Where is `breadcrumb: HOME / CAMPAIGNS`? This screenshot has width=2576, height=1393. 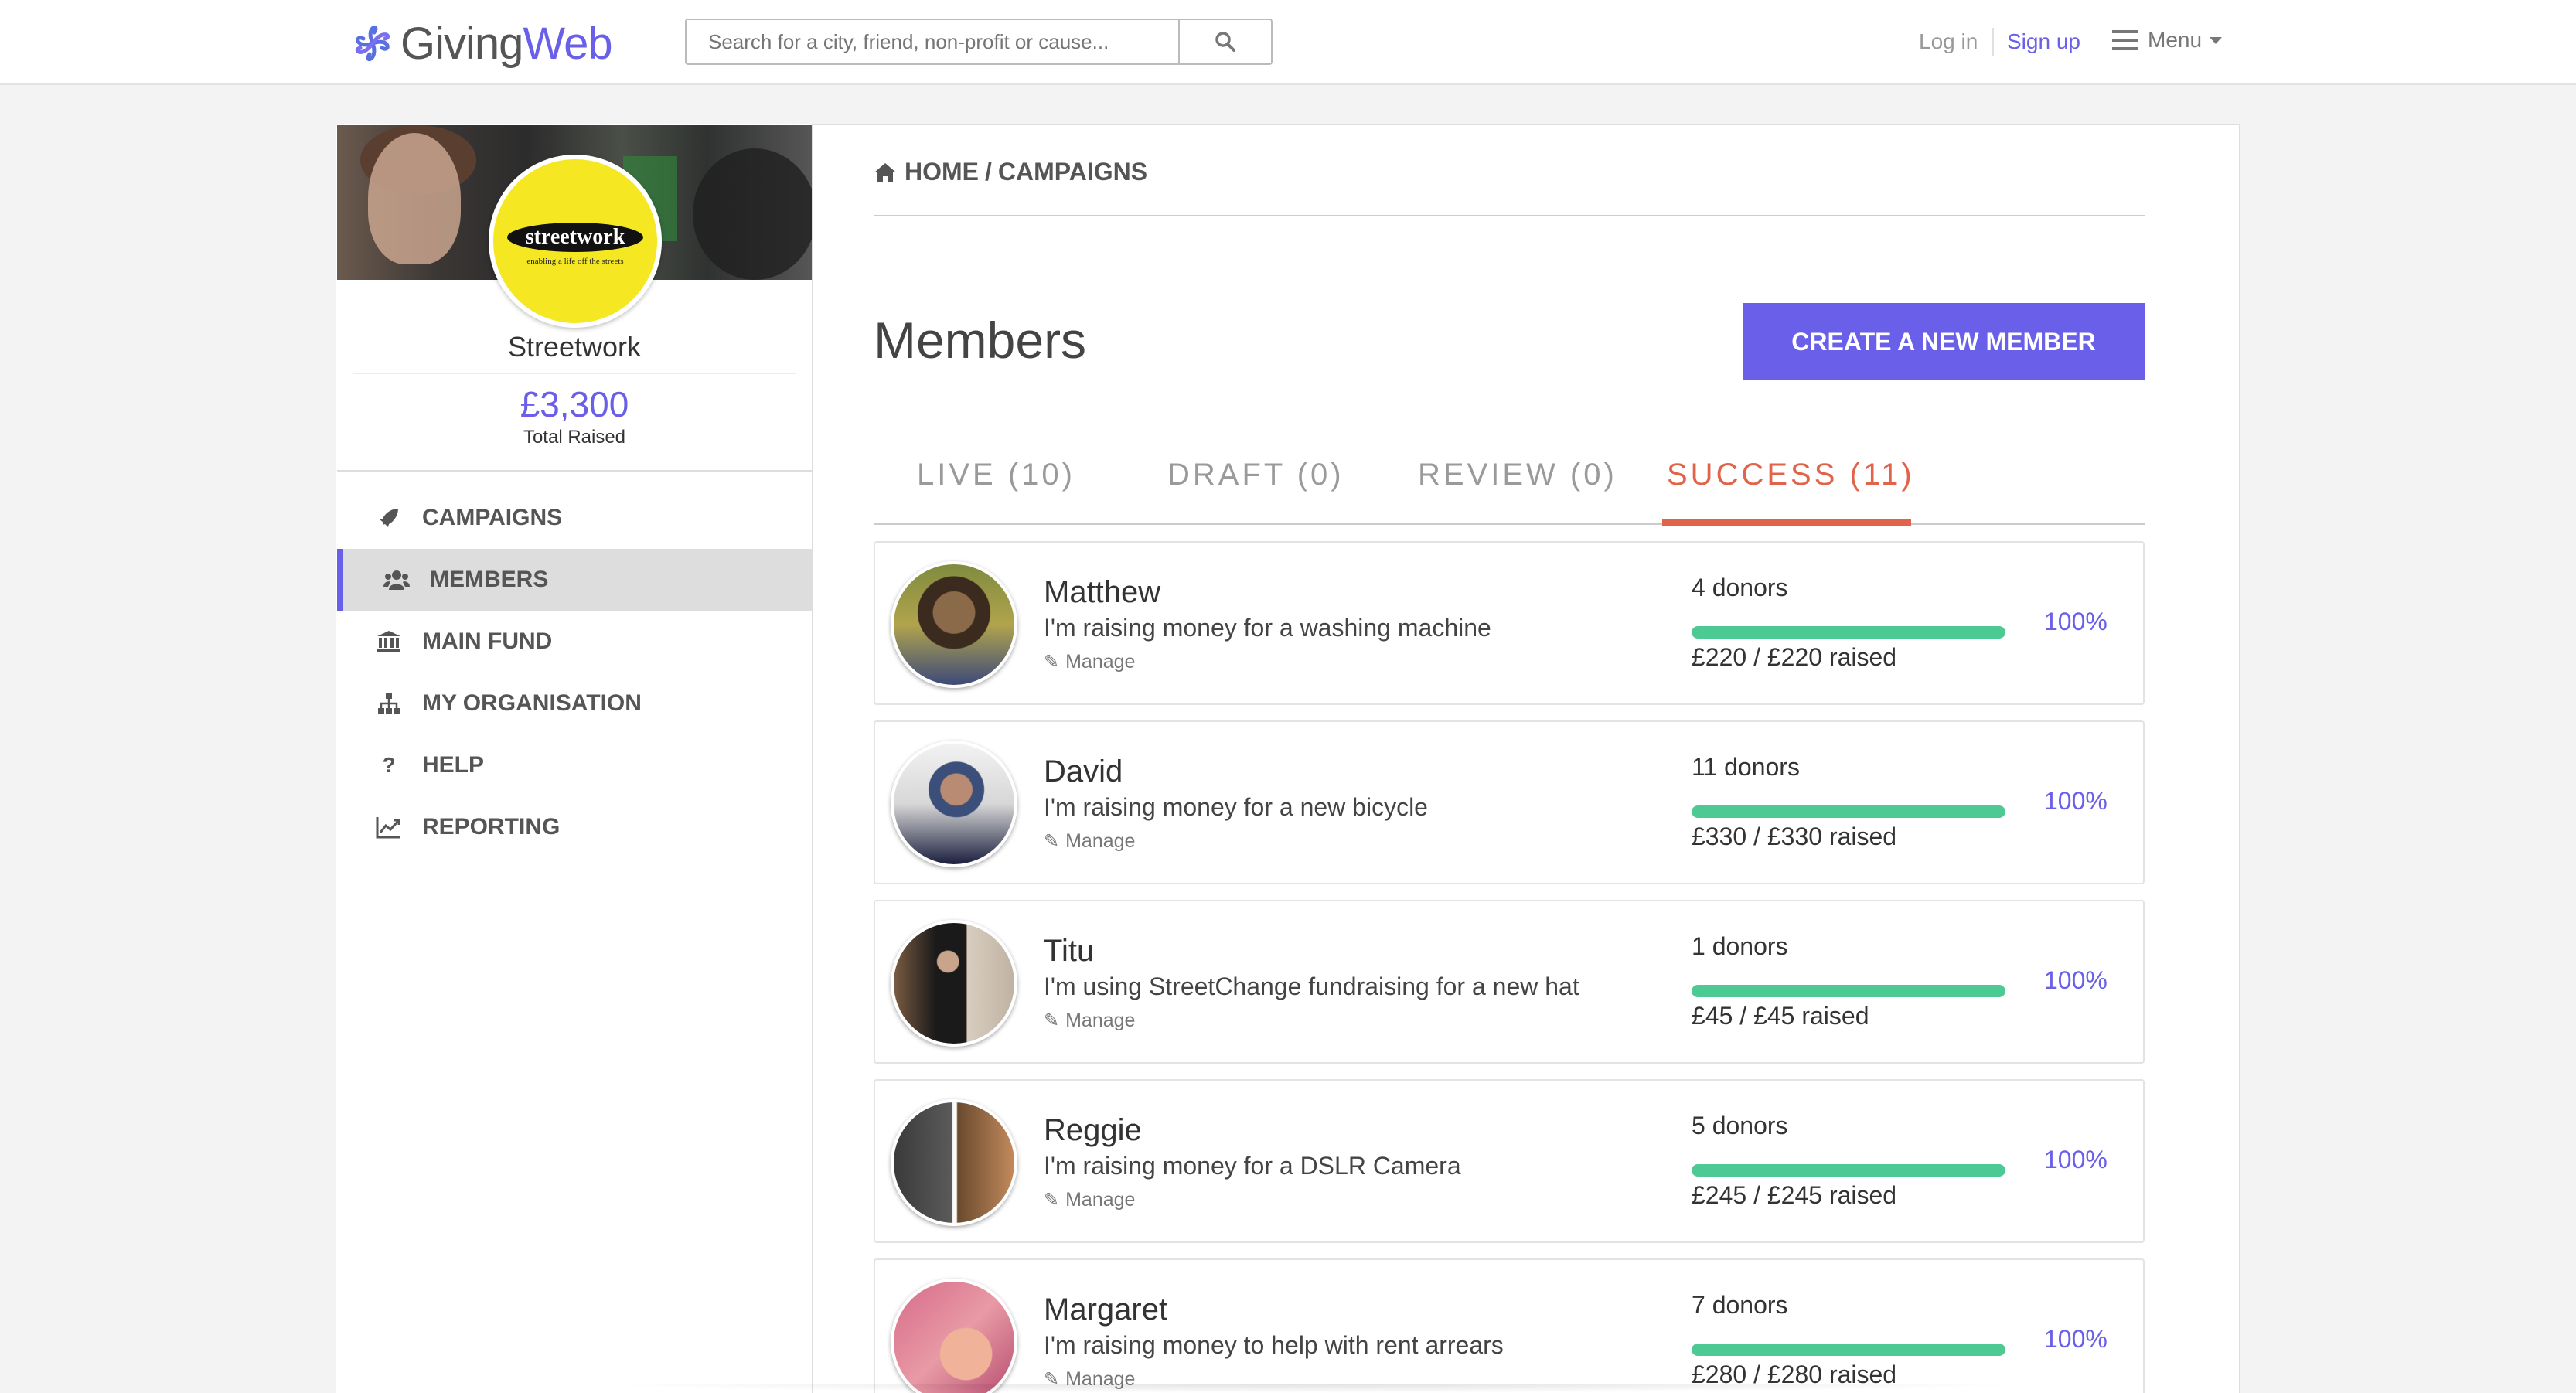
breadcrumb: HOME / CAMPAIGNS is located at coordinates (1010, 172).